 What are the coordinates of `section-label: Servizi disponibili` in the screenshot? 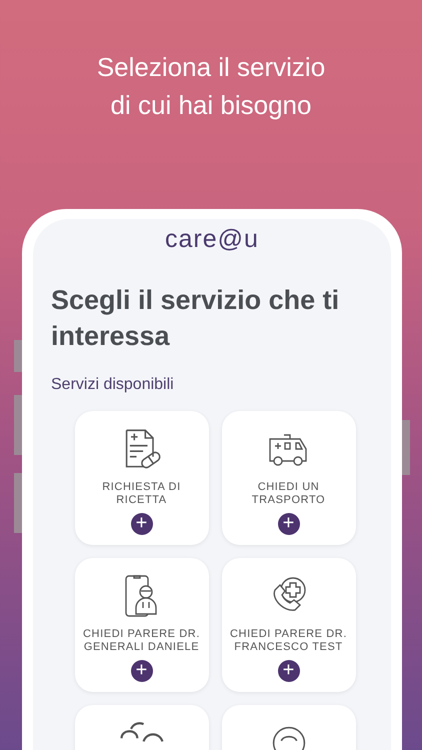 It's located at (113, 385).